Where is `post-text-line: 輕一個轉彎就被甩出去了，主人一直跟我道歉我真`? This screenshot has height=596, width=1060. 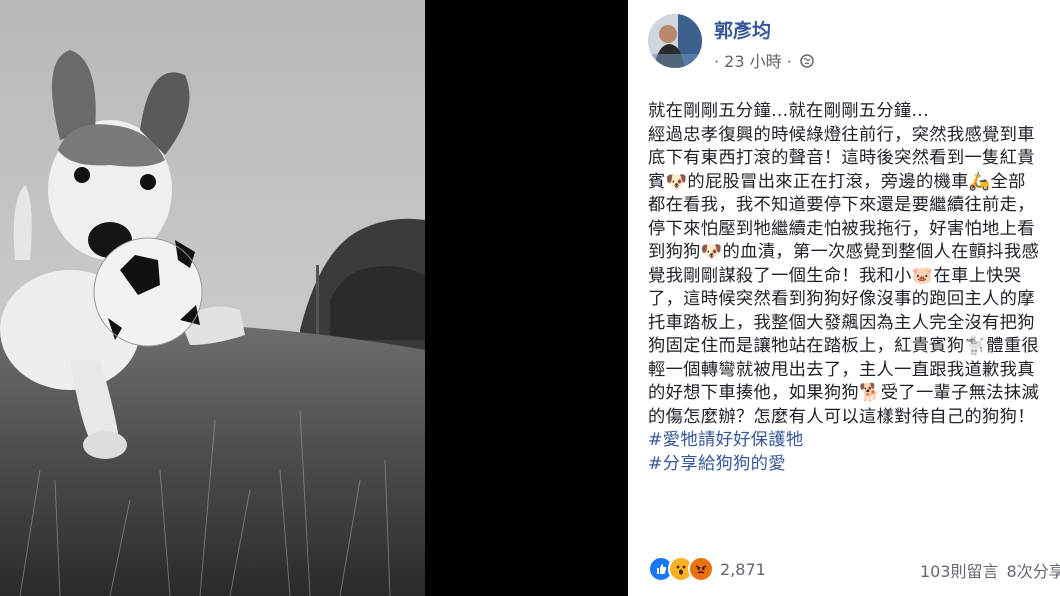
post-text-line: 輕一個轉彎就被甩出去了，主人一直跟我道歉我真 is located at coordinates (841, 369).